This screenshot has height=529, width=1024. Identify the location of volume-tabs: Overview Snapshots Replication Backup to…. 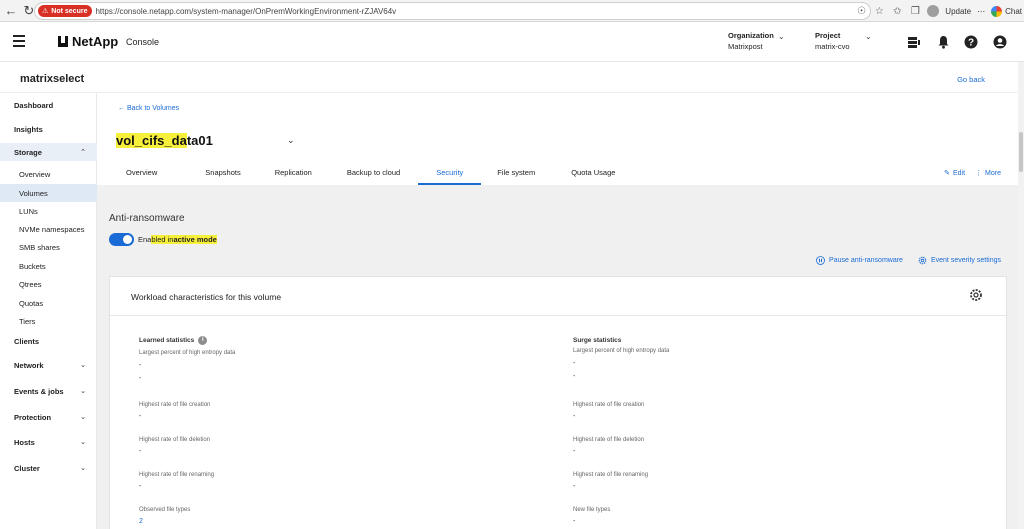
(370, 174).